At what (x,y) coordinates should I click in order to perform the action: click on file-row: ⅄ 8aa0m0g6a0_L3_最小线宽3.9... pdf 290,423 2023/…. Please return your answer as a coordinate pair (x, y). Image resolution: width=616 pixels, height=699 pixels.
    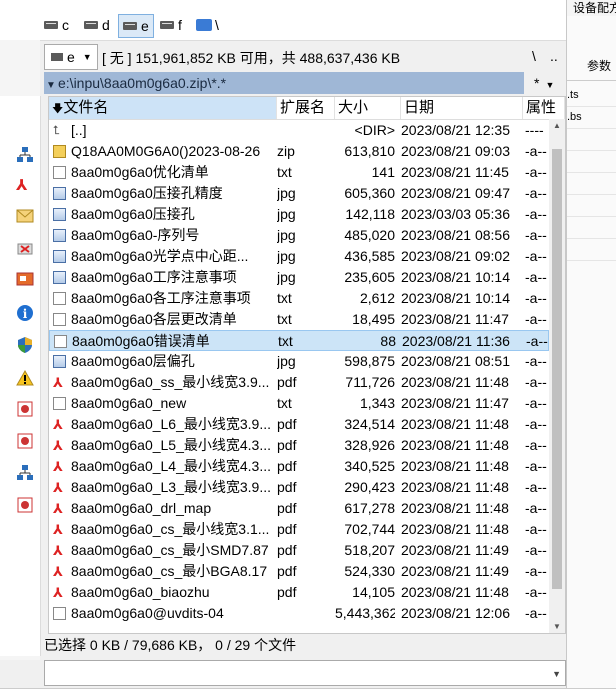
    Looking at the image, I should click on (299, 487).